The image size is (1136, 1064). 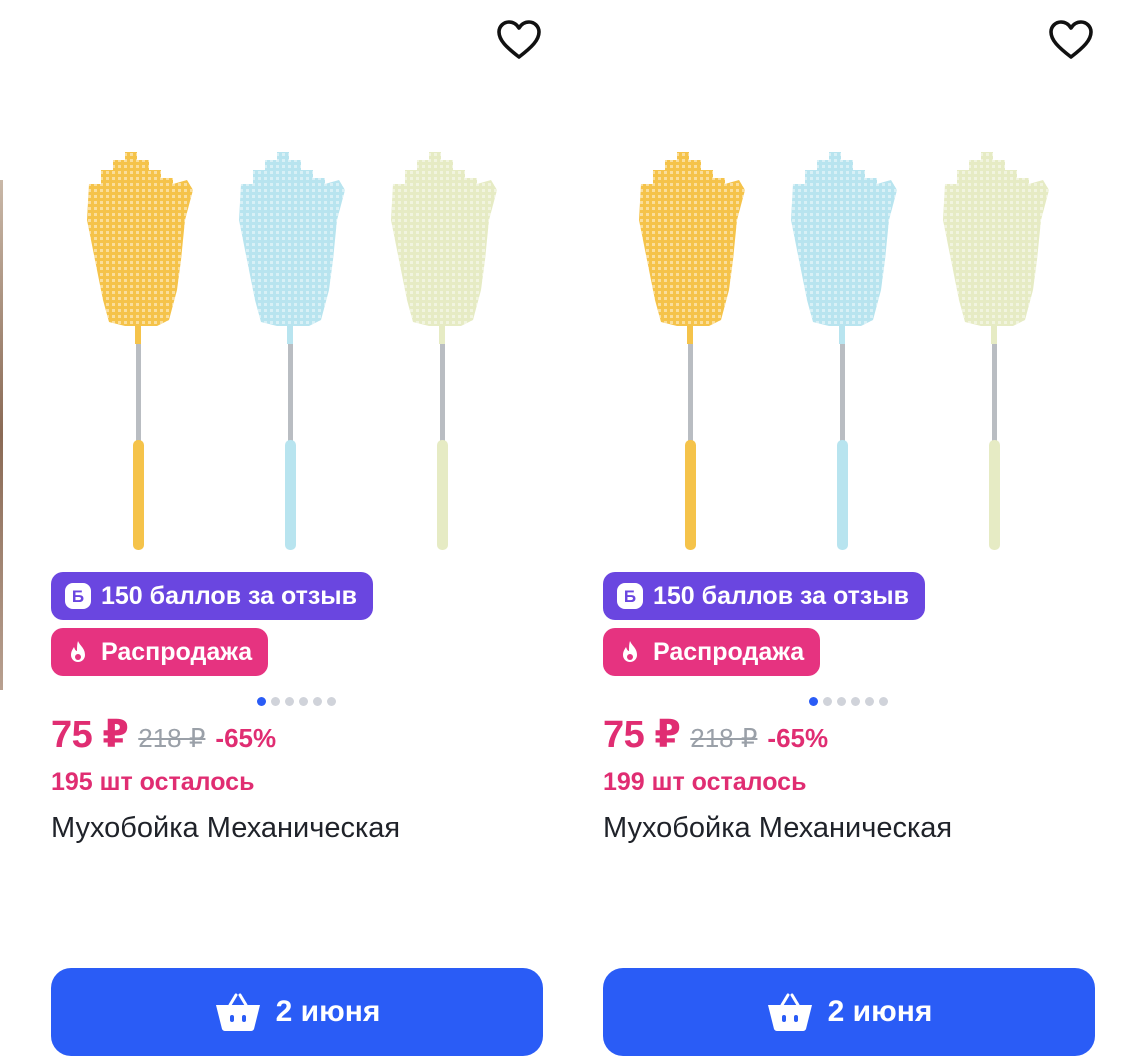 I want to click on stock-remaining: 199 шт осталось, so click(x=705, y=782).